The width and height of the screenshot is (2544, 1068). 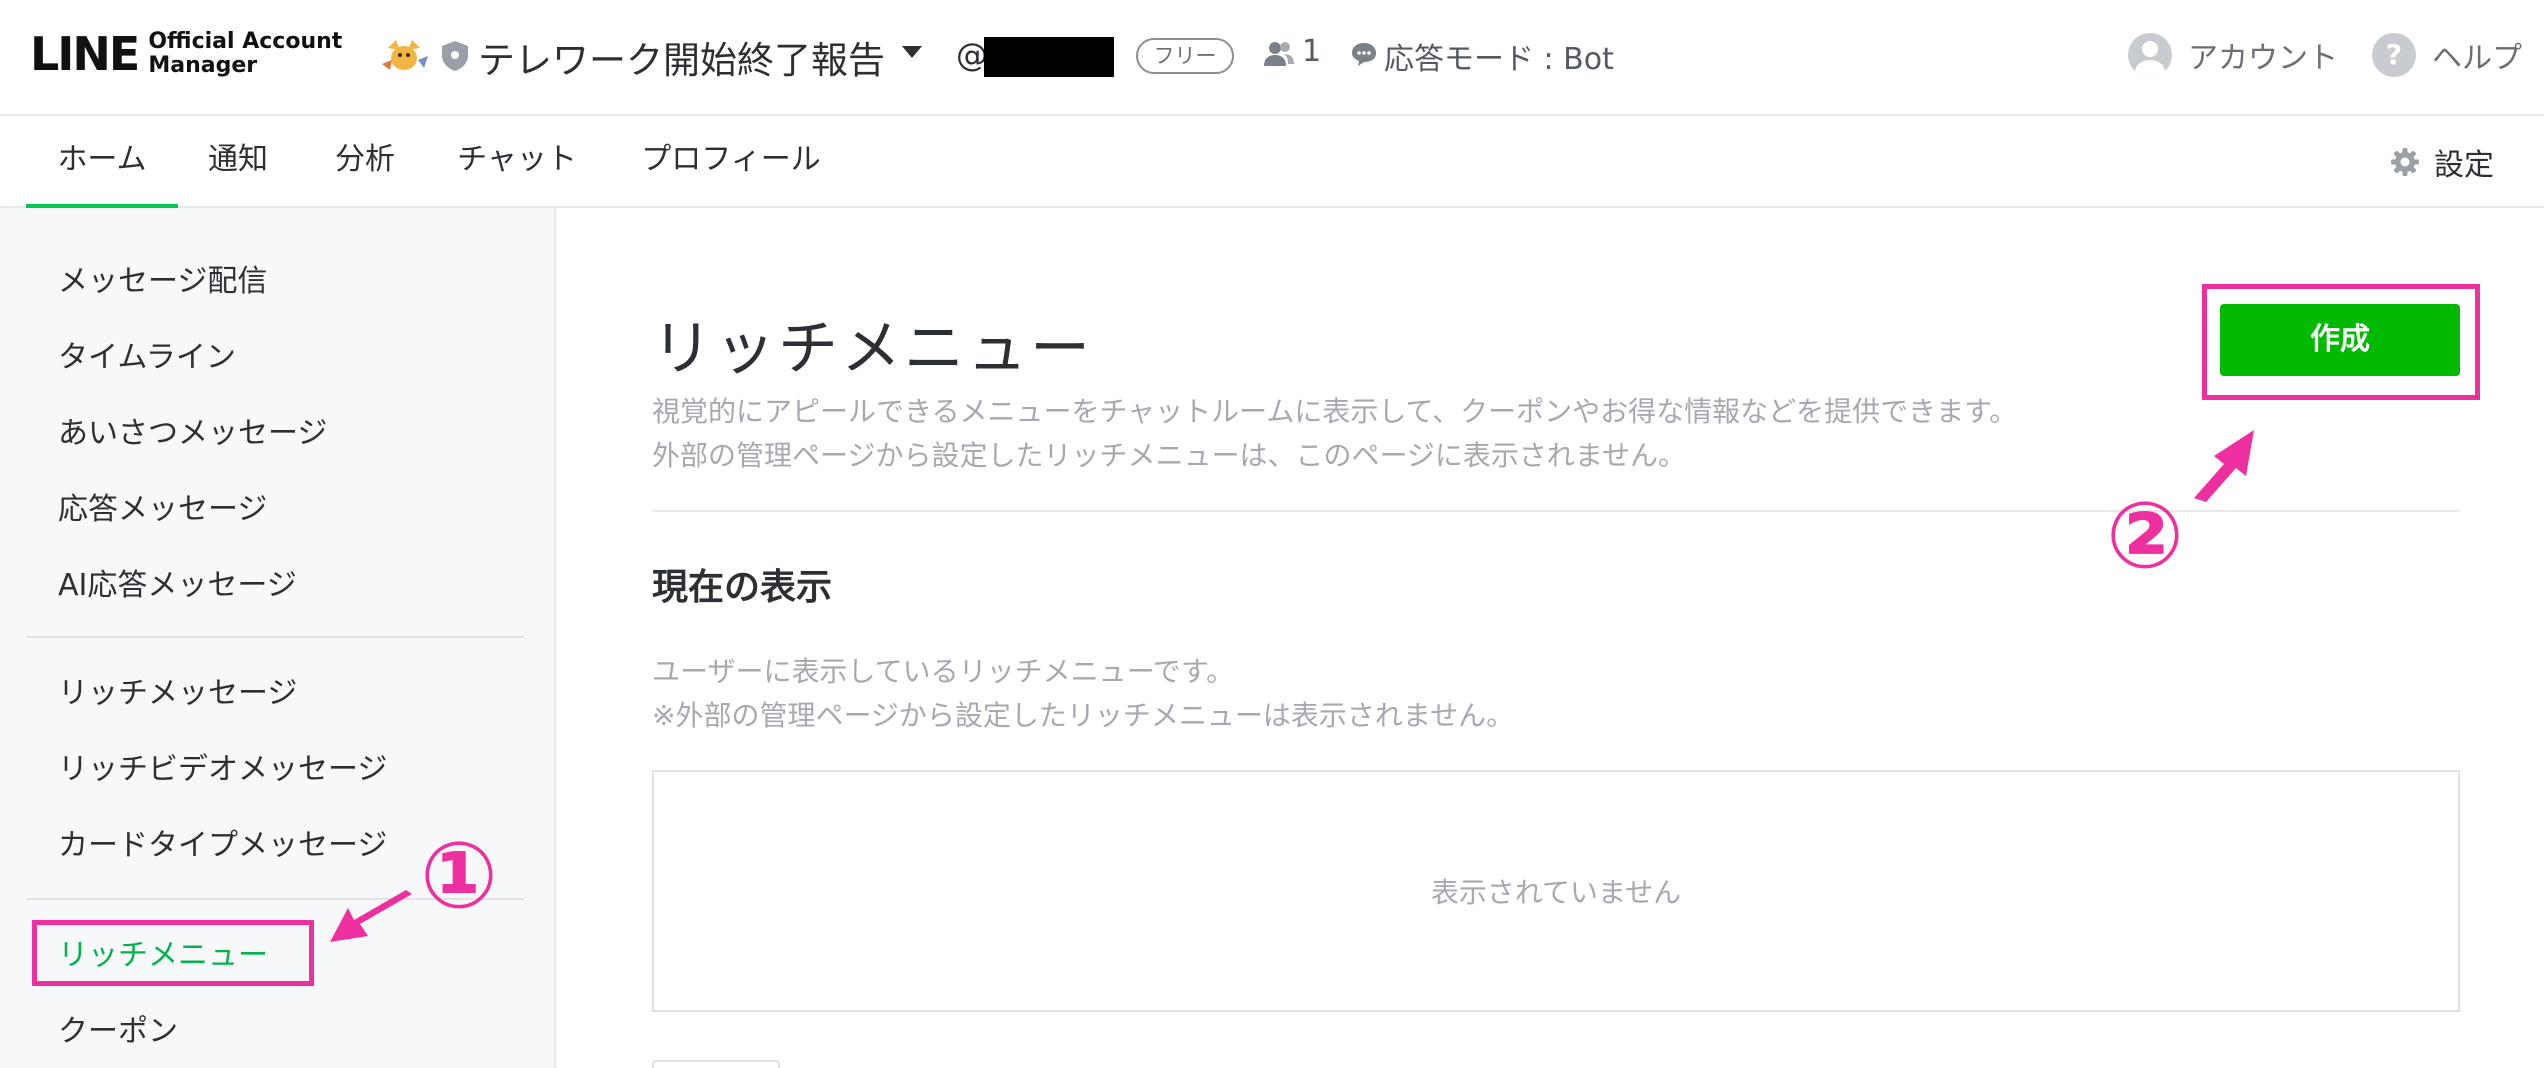 What do you see at coordinates (872, 349) in the screenshot?
I see `page-title: リッチメニュー` at bounding box center [872, 349].